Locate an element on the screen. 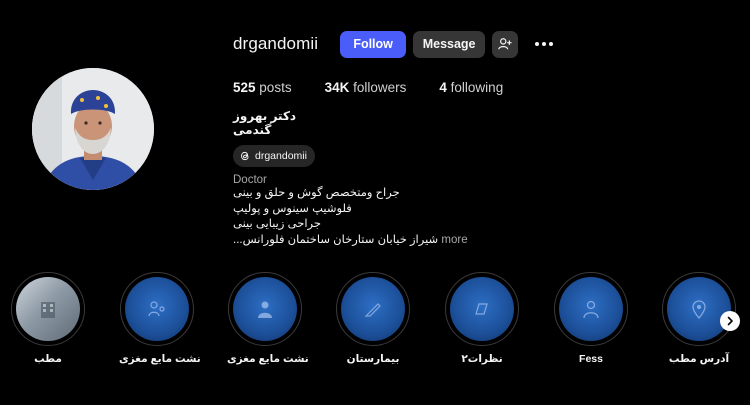  bio-line: فلوشیپ سینوس و پولیپ is located at coordinates (292, 208).